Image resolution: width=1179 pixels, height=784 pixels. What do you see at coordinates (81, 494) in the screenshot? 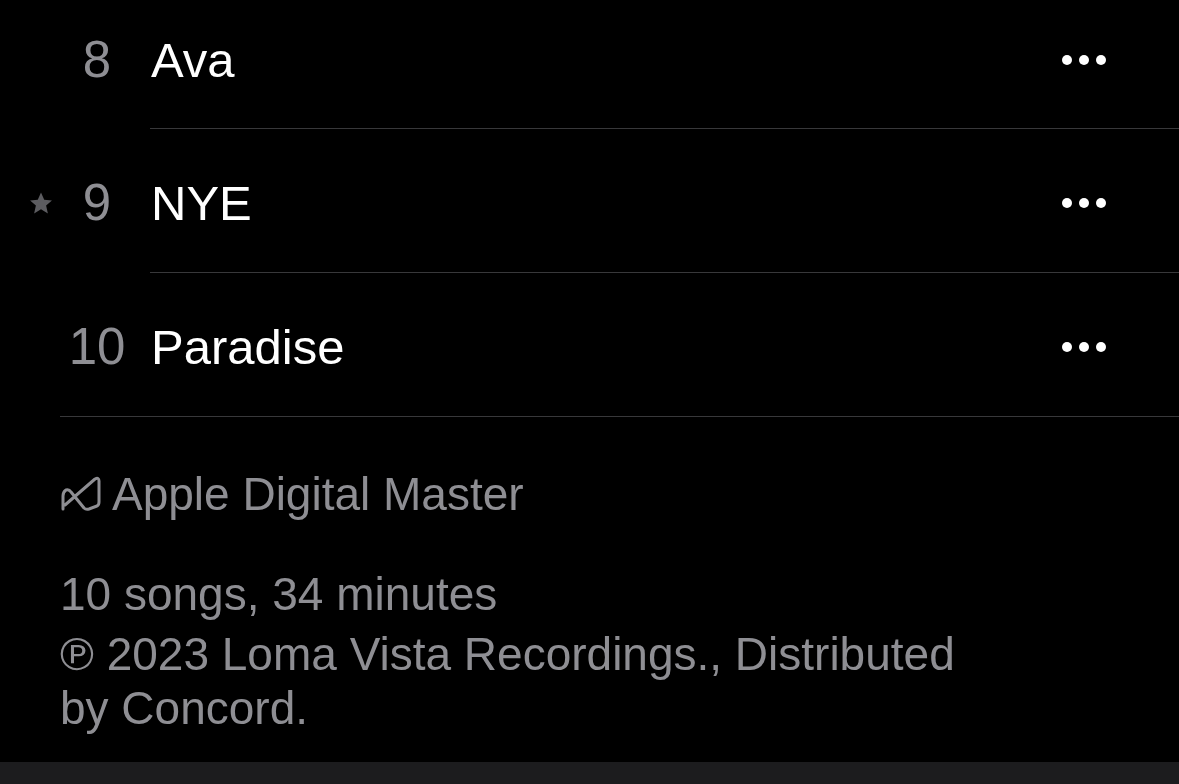
I see `ribbon-icon` at bounding box center [81, 494].